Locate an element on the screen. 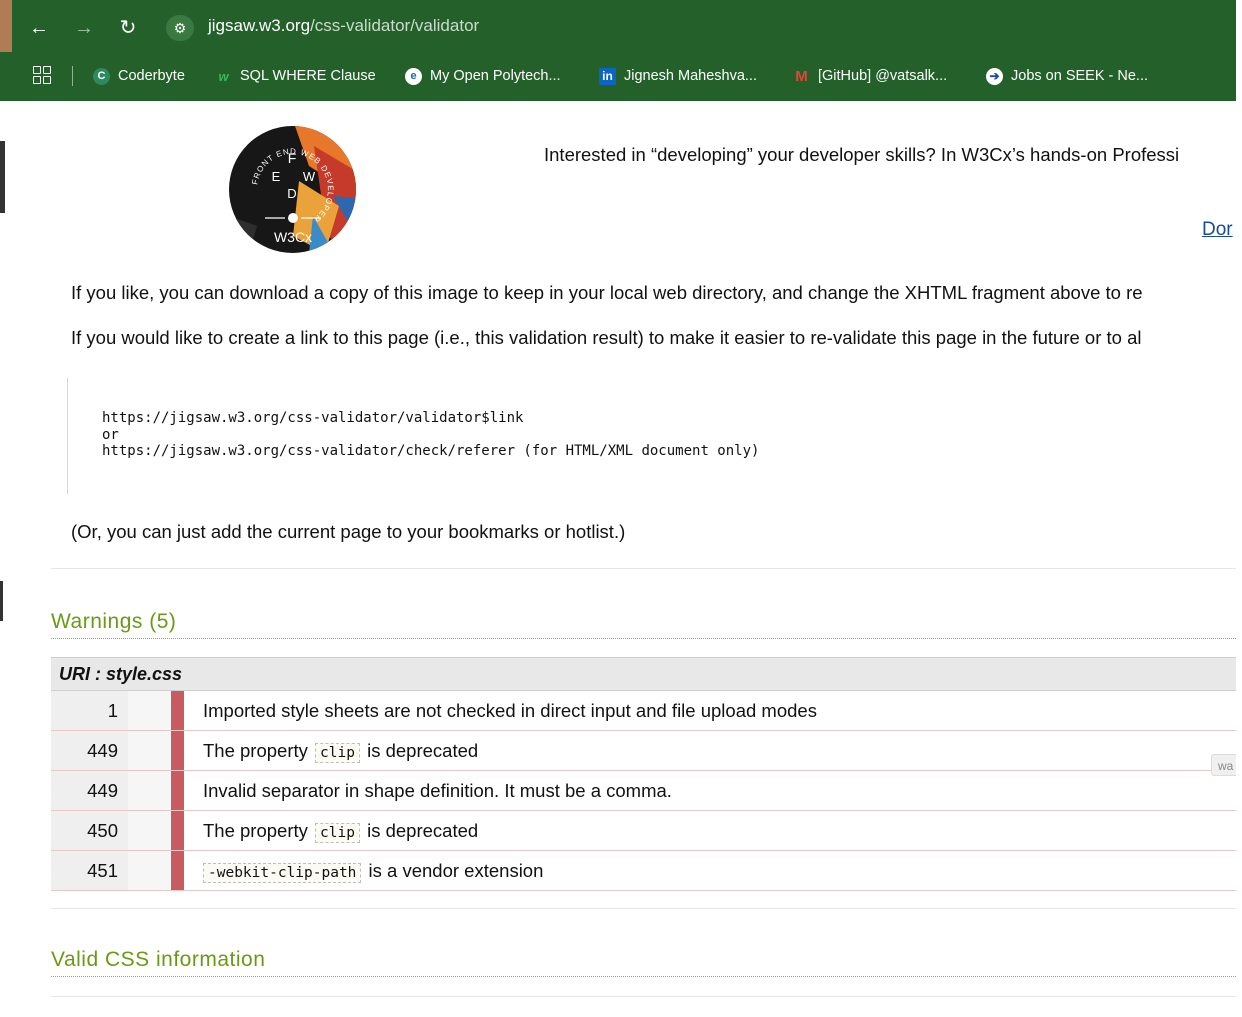  uri-label: URI : style.css is located at coordinates (121, 674).